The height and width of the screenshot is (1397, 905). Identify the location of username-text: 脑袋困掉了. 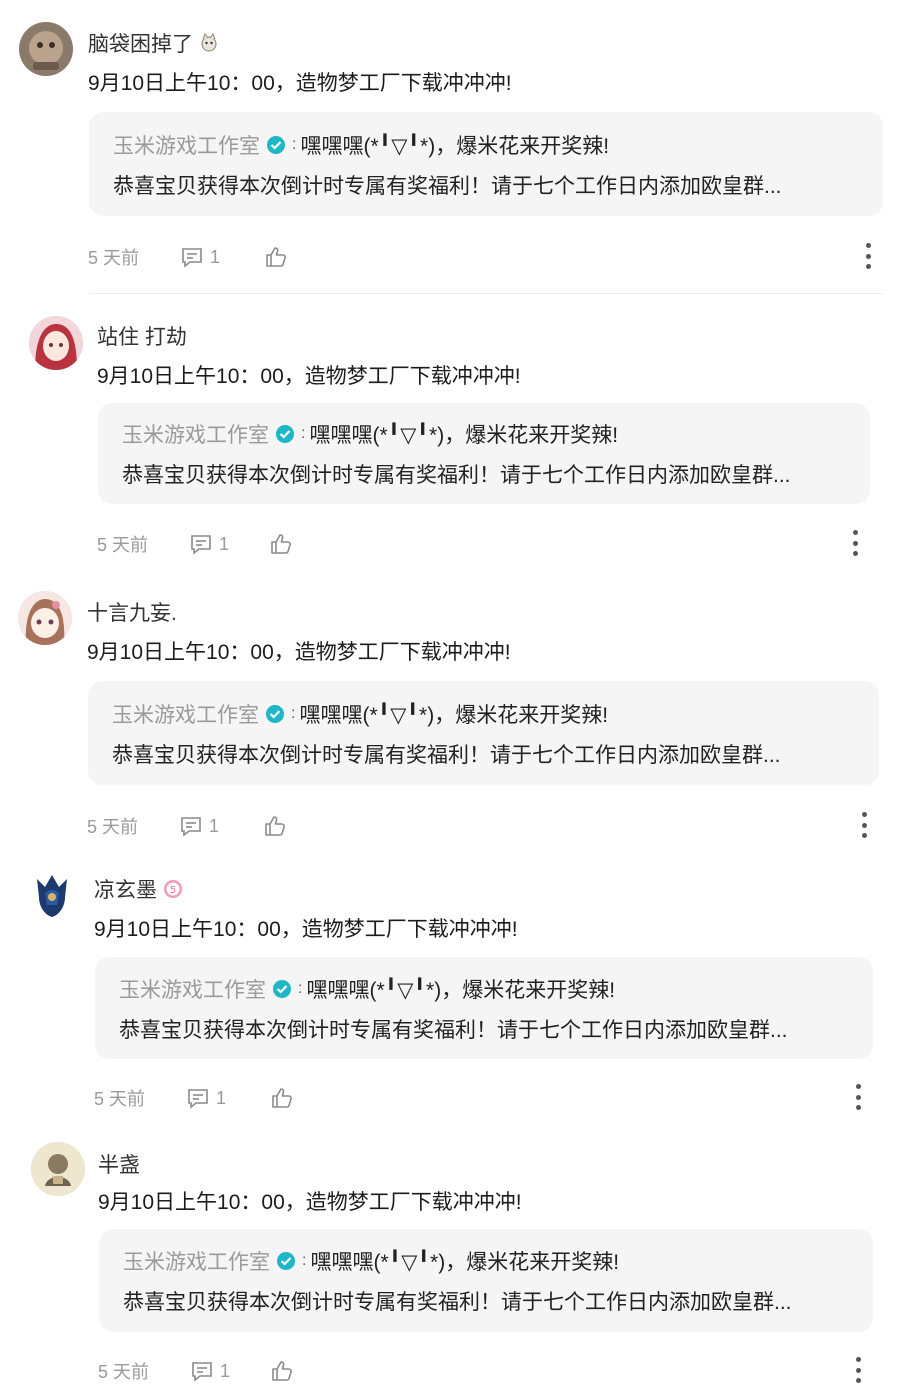
(140, 43).